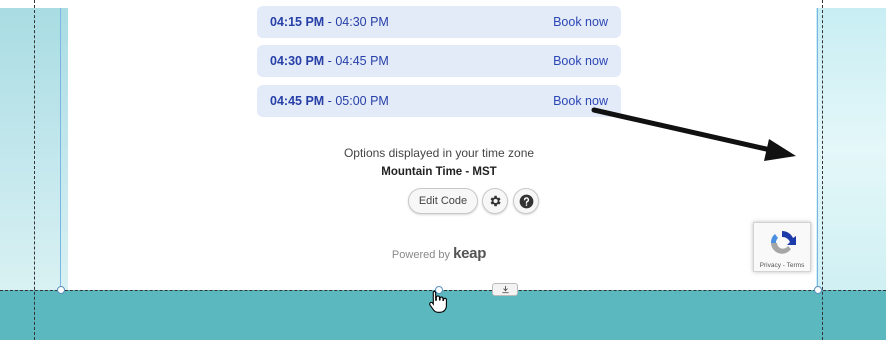 Image resolution: width=886 pixels, height=340 pixels. I want to click on hand-cursor-icon, so click(438, 301).